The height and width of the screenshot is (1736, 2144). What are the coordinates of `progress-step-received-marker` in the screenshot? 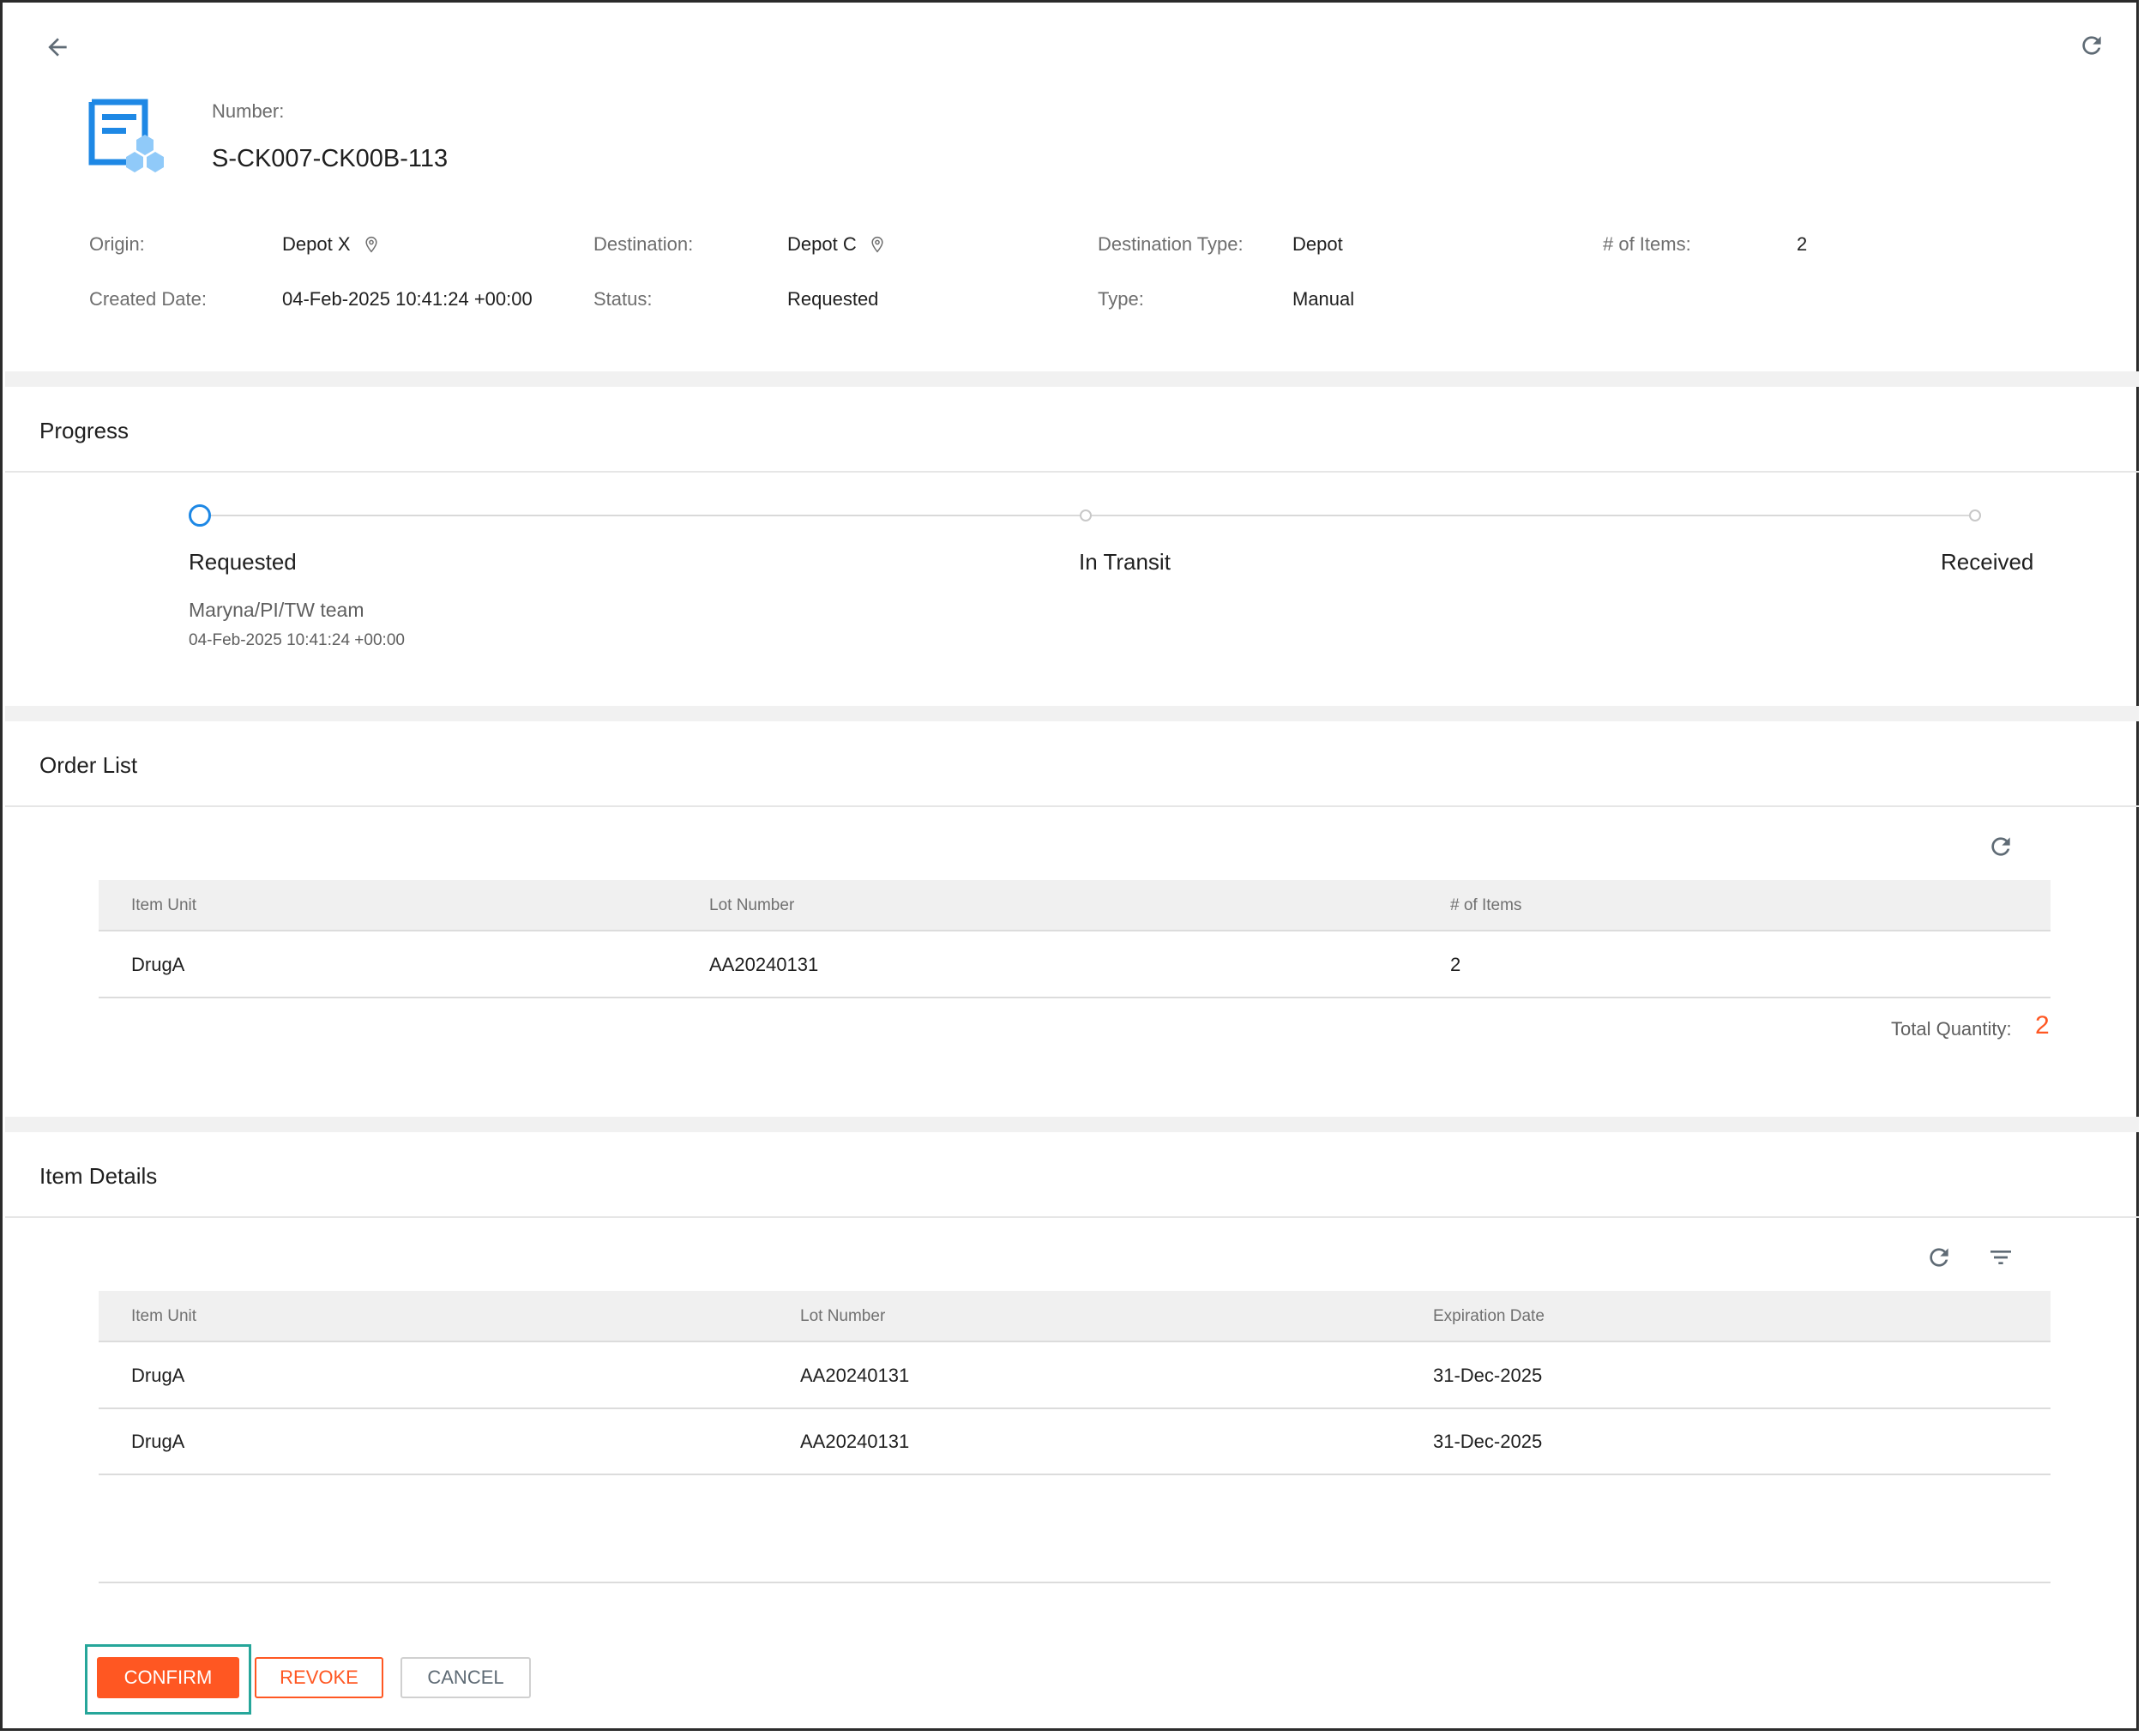 It's located at (1975, 515).